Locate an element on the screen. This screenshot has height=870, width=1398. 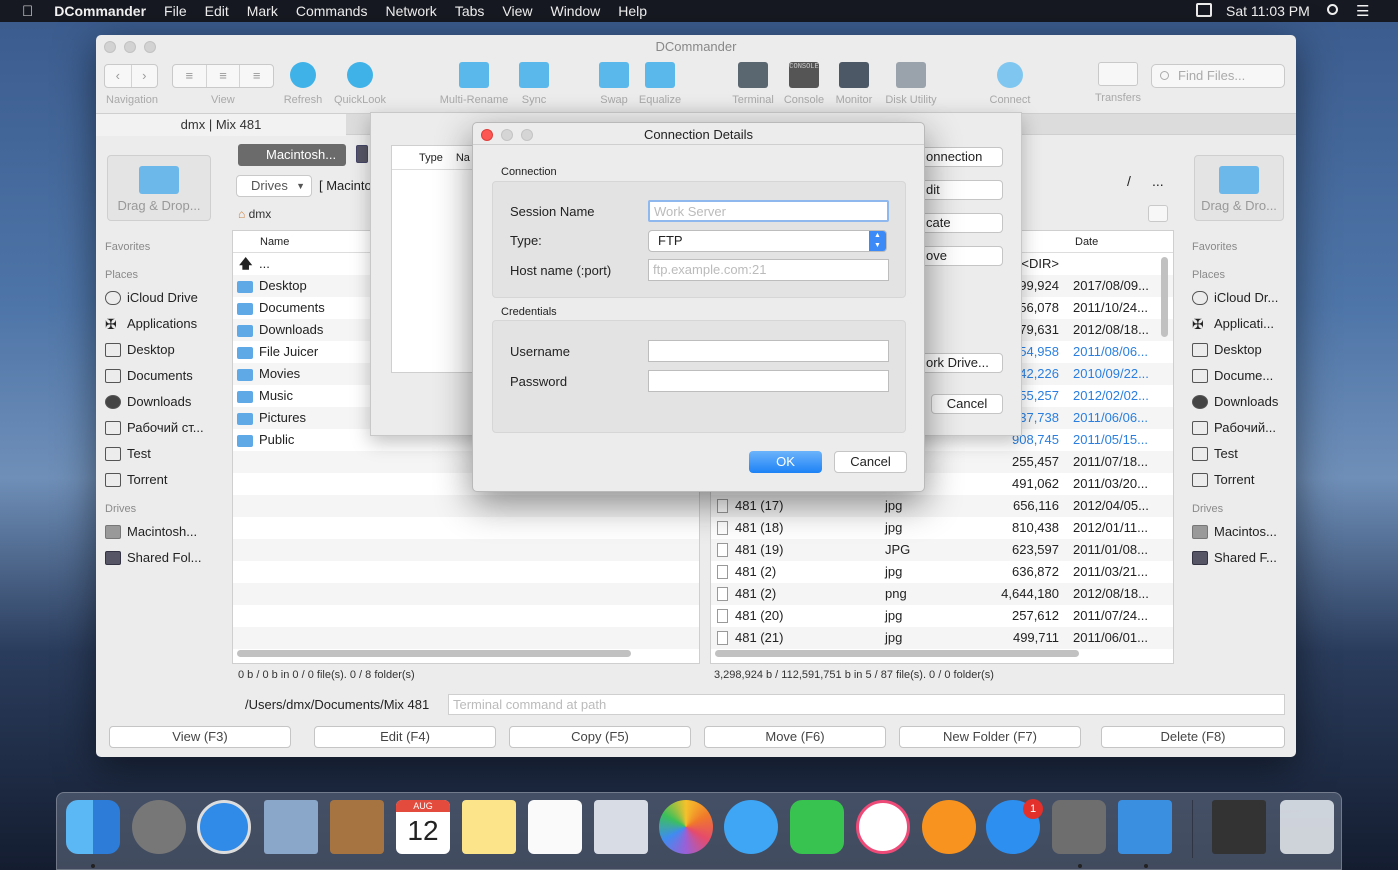
left-sidebar-icloud: iCloud Drive is located at coordinates (160, 298).